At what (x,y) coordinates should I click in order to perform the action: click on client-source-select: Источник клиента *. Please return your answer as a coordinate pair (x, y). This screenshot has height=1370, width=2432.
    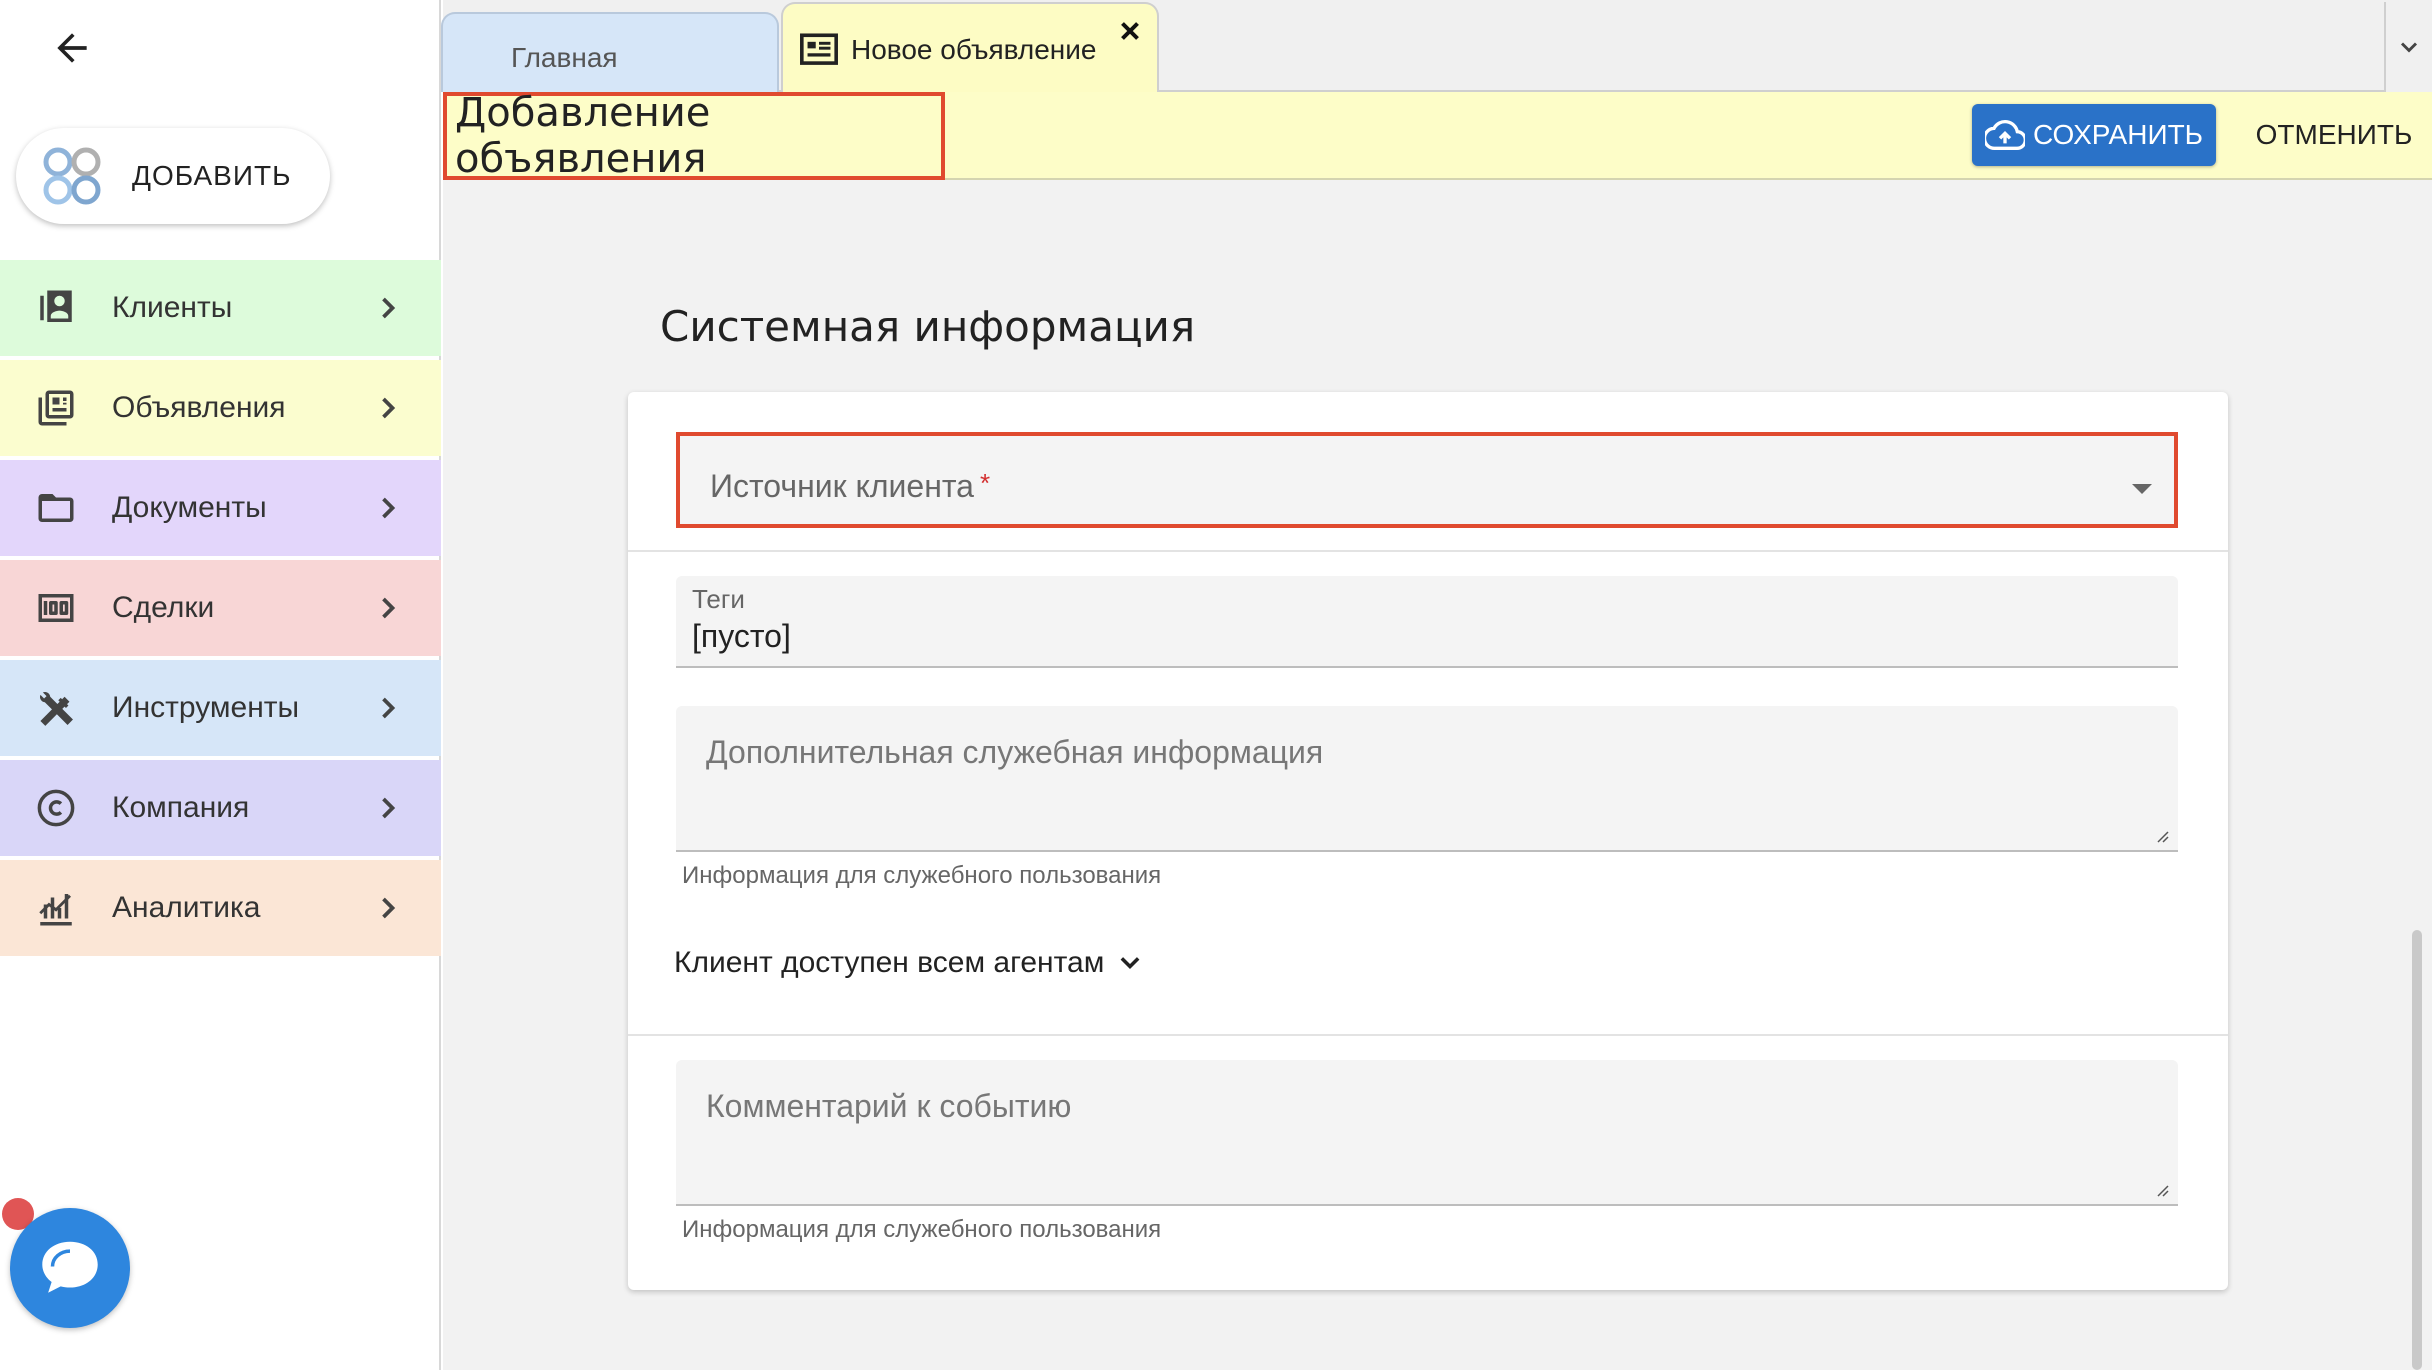
    Looking at the image, I should click on (1427, 480).